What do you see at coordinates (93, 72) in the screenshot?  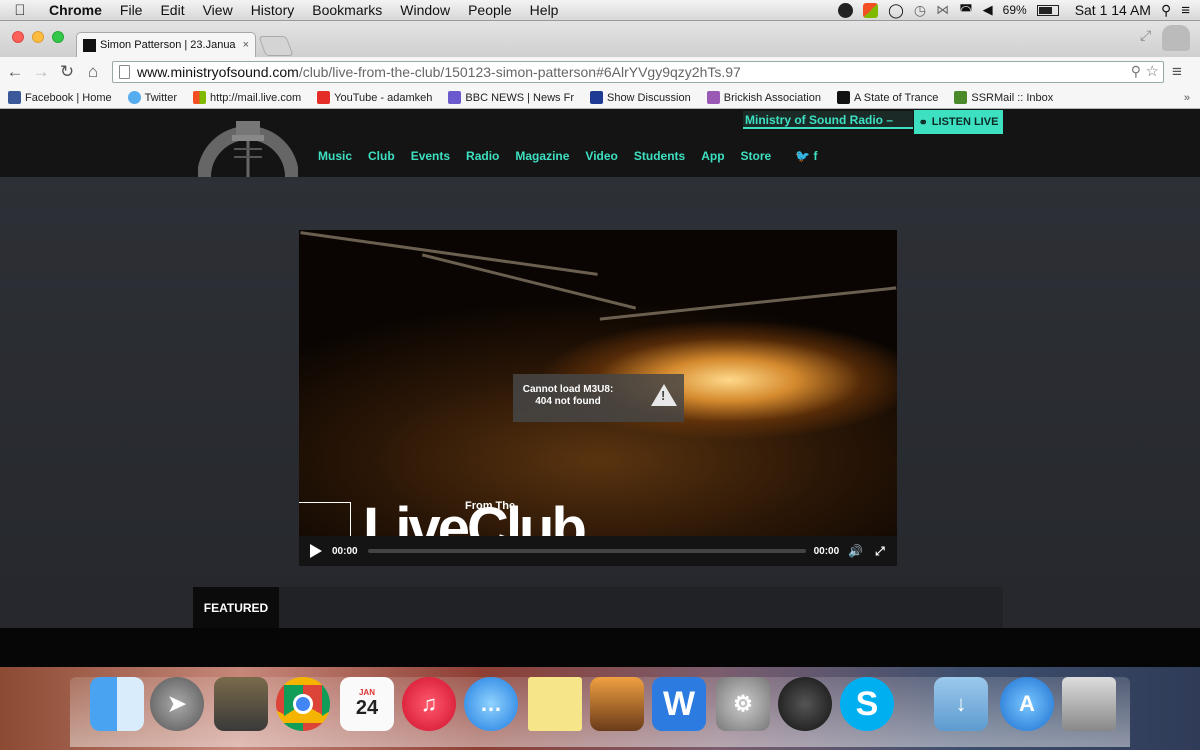 I see `home-icon: ⌂` at bounding box center [93, 72].